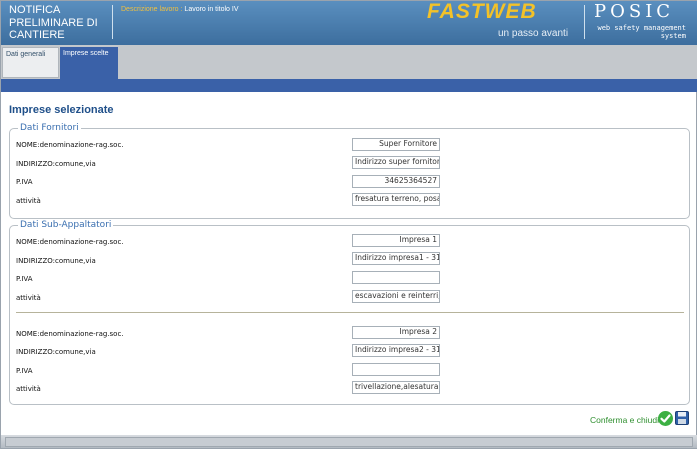  What do you see at coordinates (349, 85) in the screenshot?
I see `tab-content-band` at bounding box center [349, 85].